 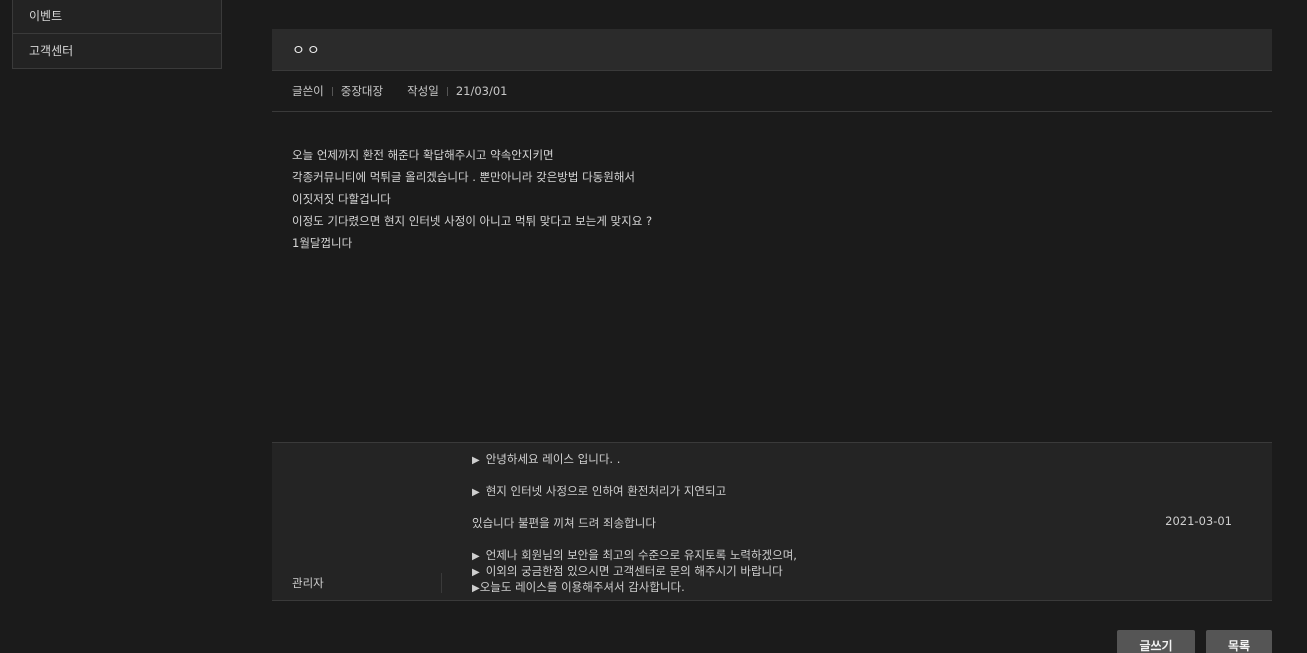 I want to click on reply-line: 있습니다 불편을 끼쳐 드려 죄송합니다, so click(x=564, y=523).